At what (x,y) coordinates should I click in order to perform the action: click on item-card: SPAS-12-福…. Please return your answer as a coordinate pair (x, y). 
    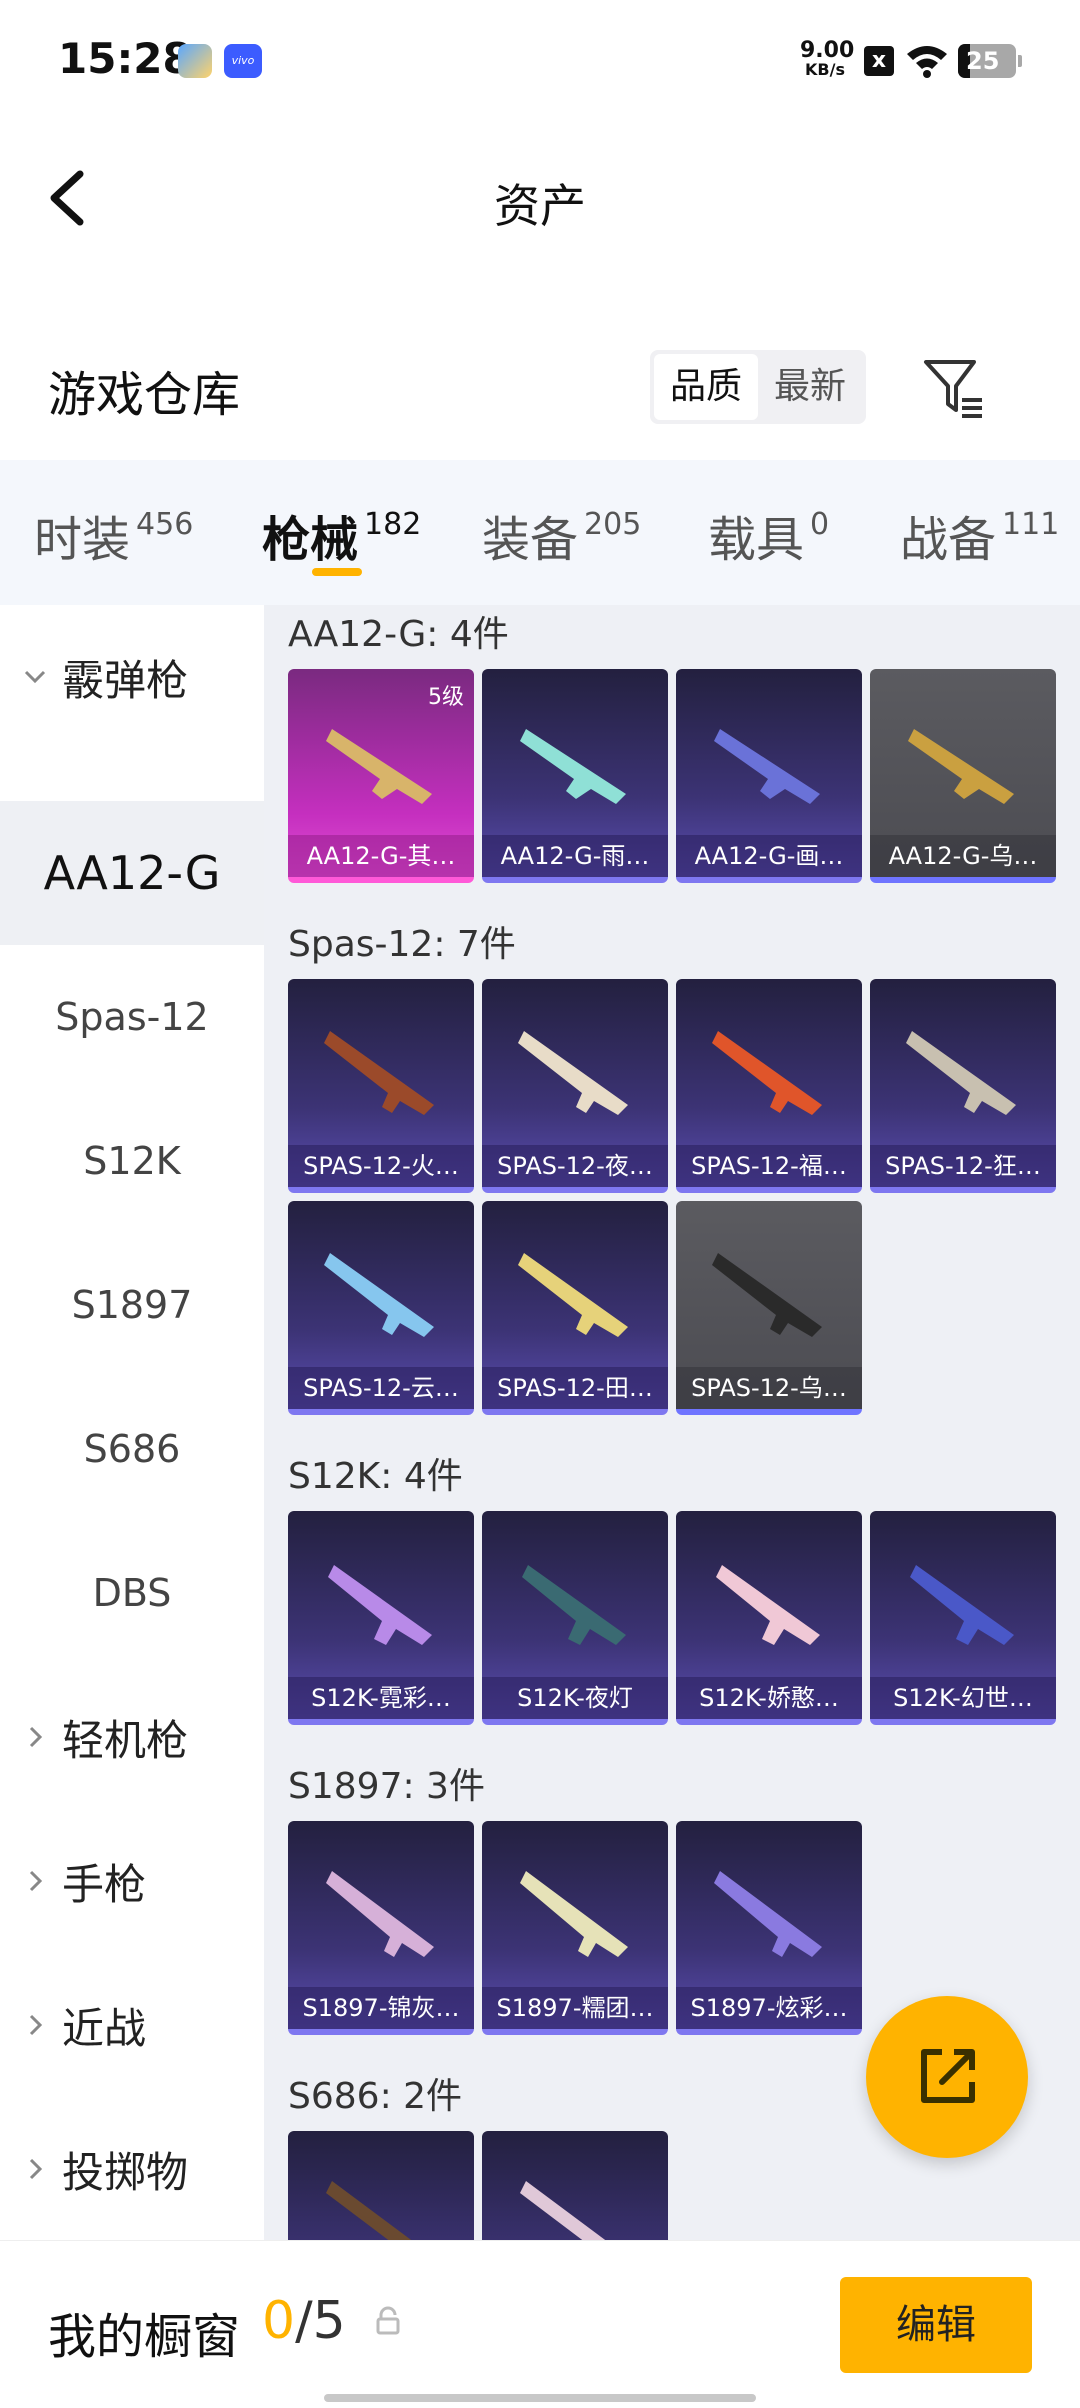
    Looking at the image, I should click on (769, 1086).